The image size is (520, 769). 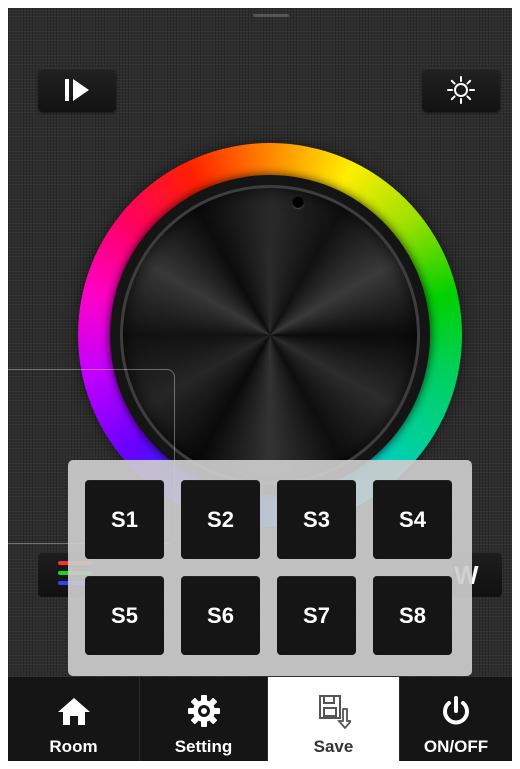 What do you see at coordinates (124, 519) in the screenshot?
I see `scene-button-s1: S1` at bounding box center [124, 519].